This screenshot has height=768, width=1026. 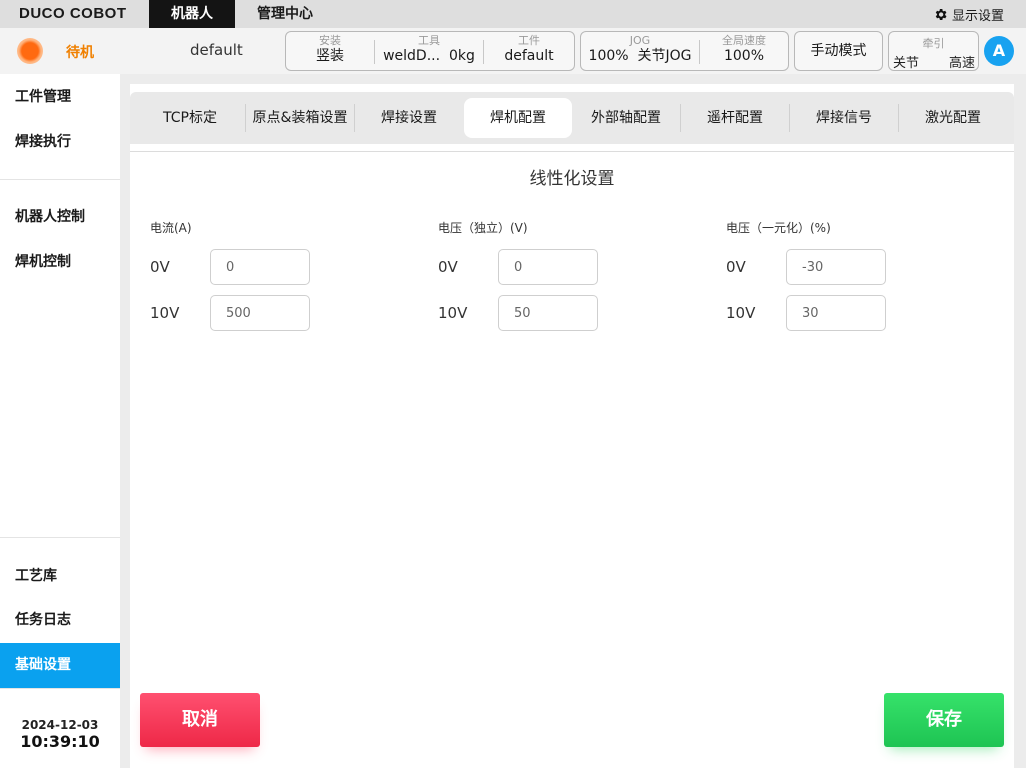 What do you see at coordinates (483, 228) in the screenshot?
I see `voltage-independent-group-title: 电压（独立）(V)` at bounding box center [483, 228].